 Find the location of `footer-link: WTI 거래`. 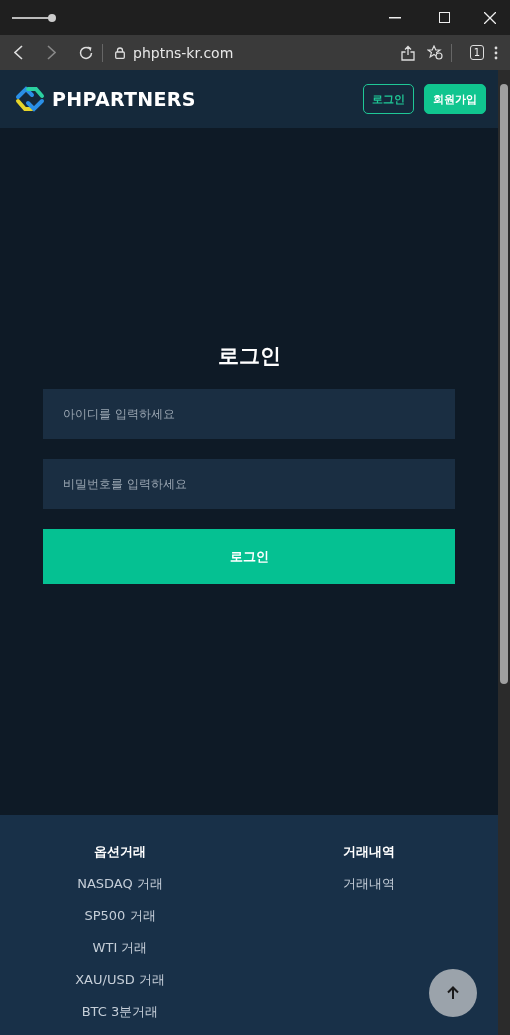

footer-link: WTI 거래 is located at coordinates (120, 948).